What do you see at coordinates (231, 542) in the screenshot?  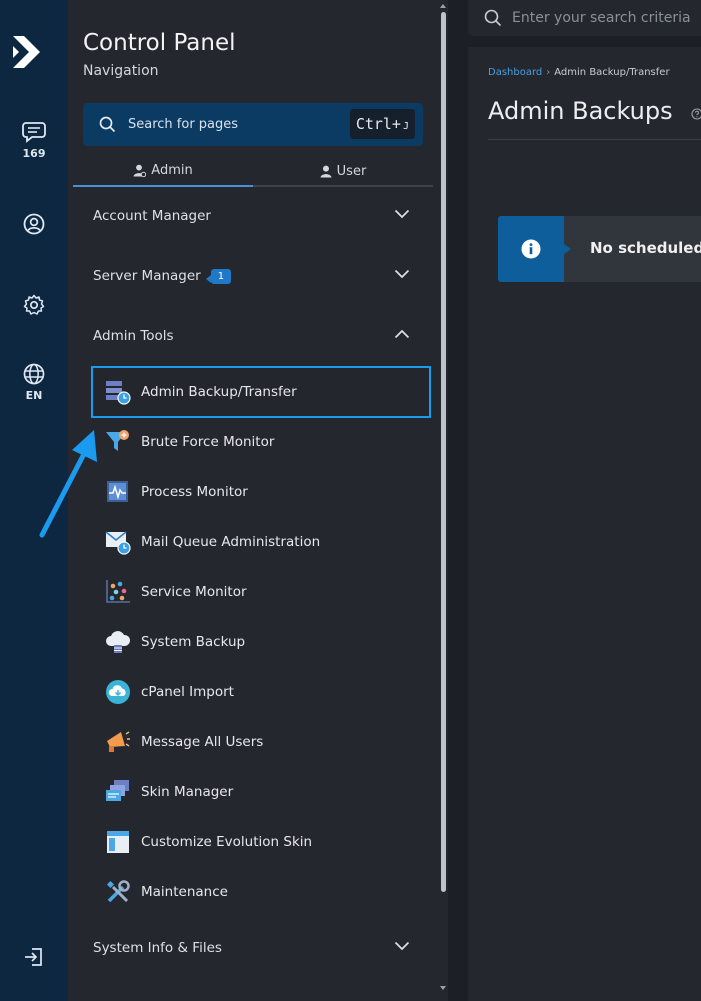 I see `nav-item-label: Mail Queue Administration` at bounding box center [231, 542].